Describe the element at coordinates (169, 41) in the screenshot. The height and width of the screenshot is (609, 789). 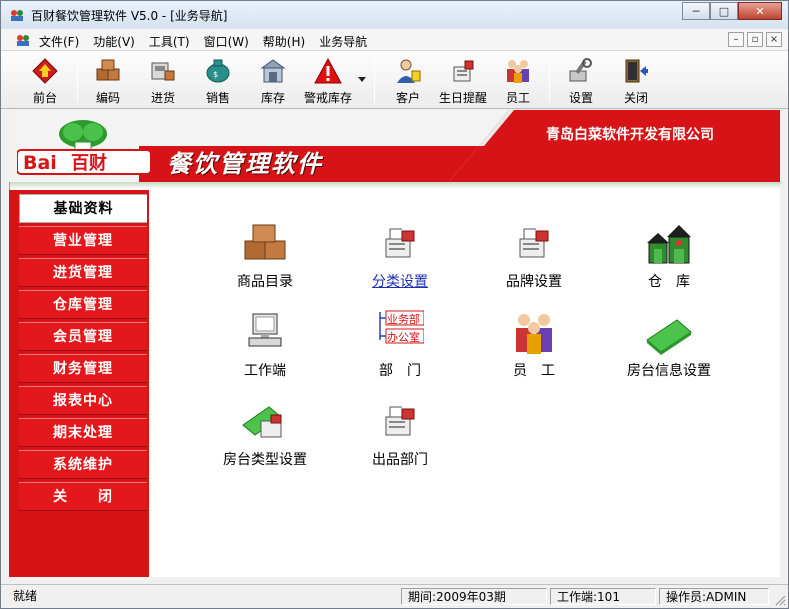
I see `menu-tools: 工具(T)` at that location.